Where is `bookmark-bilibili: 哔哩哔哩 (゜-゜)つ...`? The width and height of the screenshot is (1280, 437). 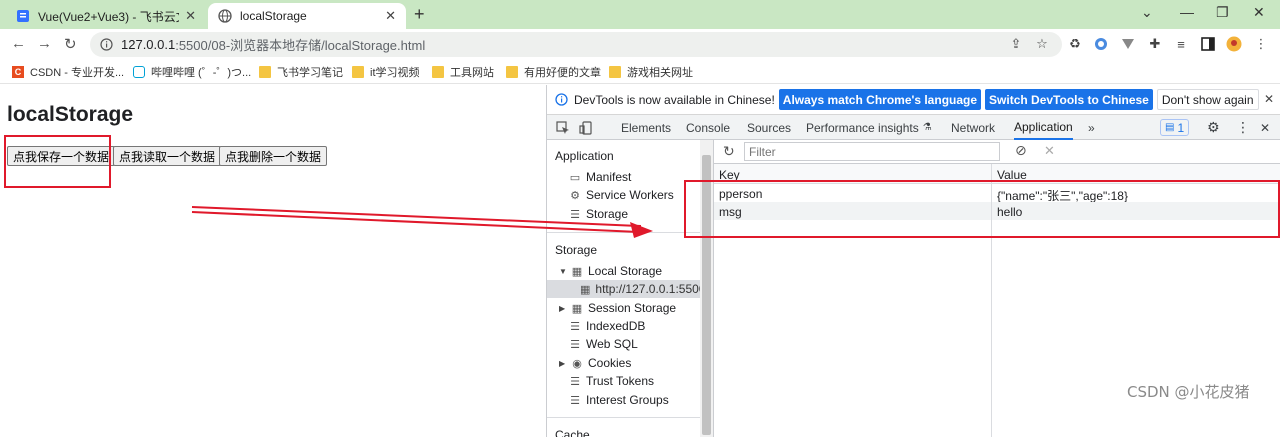 bookmark-bilibili: 哔哩哔哩 (゜-゜)つ... is located at coordinates (192, 72).